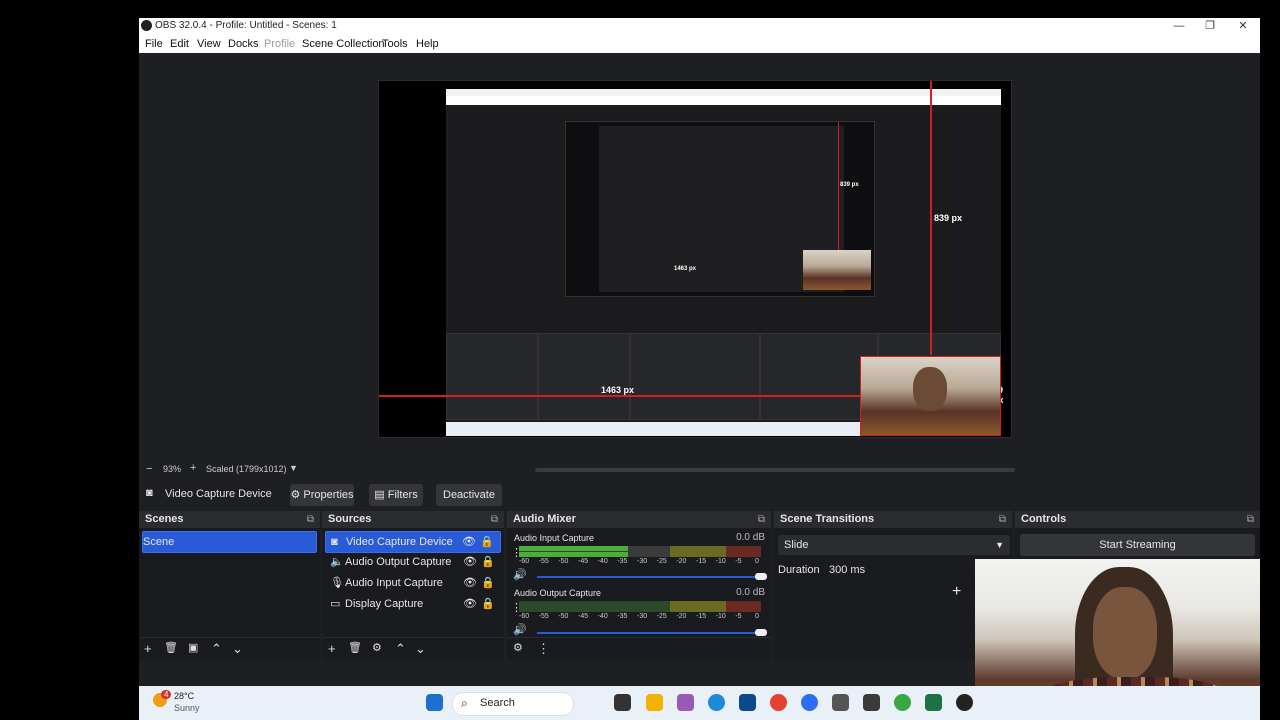 The height and width of the screenshot is (720, 1280). I want to click on store-icon, so click(747, 702).